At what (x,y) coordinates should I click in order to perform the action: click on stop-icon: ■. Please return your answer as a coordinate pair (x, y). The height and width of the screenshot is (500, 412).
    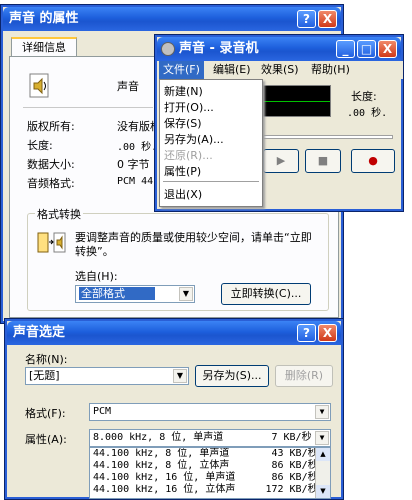
    Looking at the image, I should click on (323, 160).